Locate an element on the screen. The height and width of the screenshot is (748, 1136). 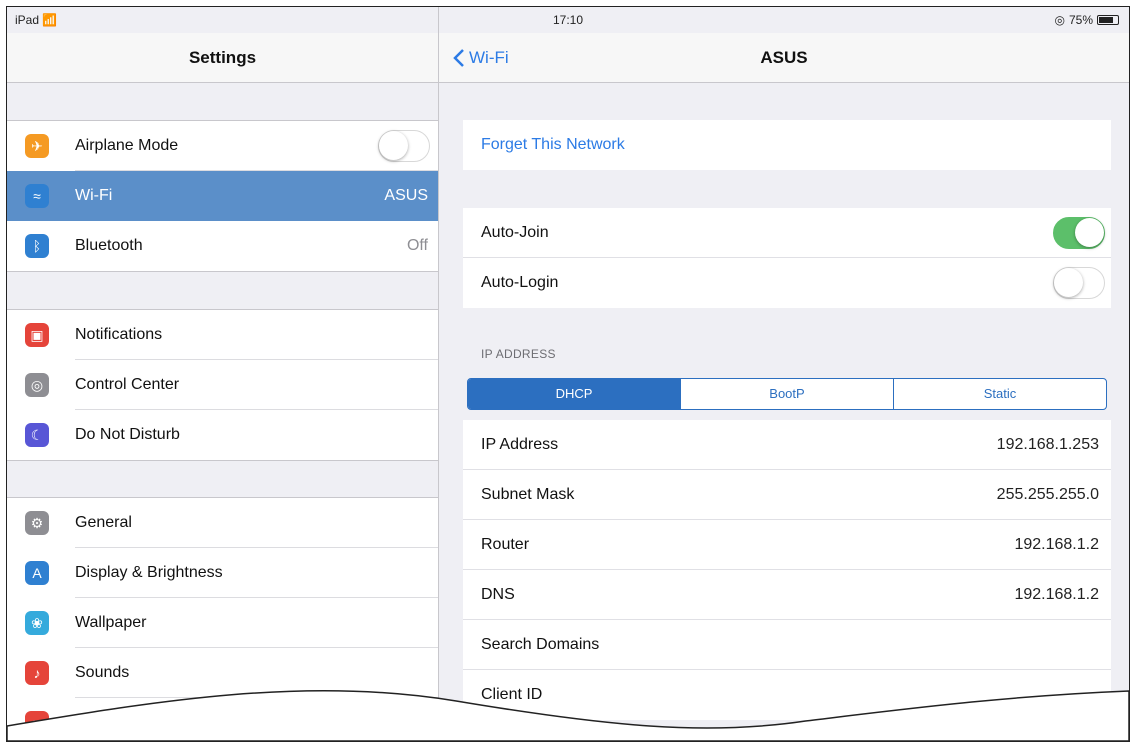
airplane-mode-toggle is located at coordinates (404, 146).